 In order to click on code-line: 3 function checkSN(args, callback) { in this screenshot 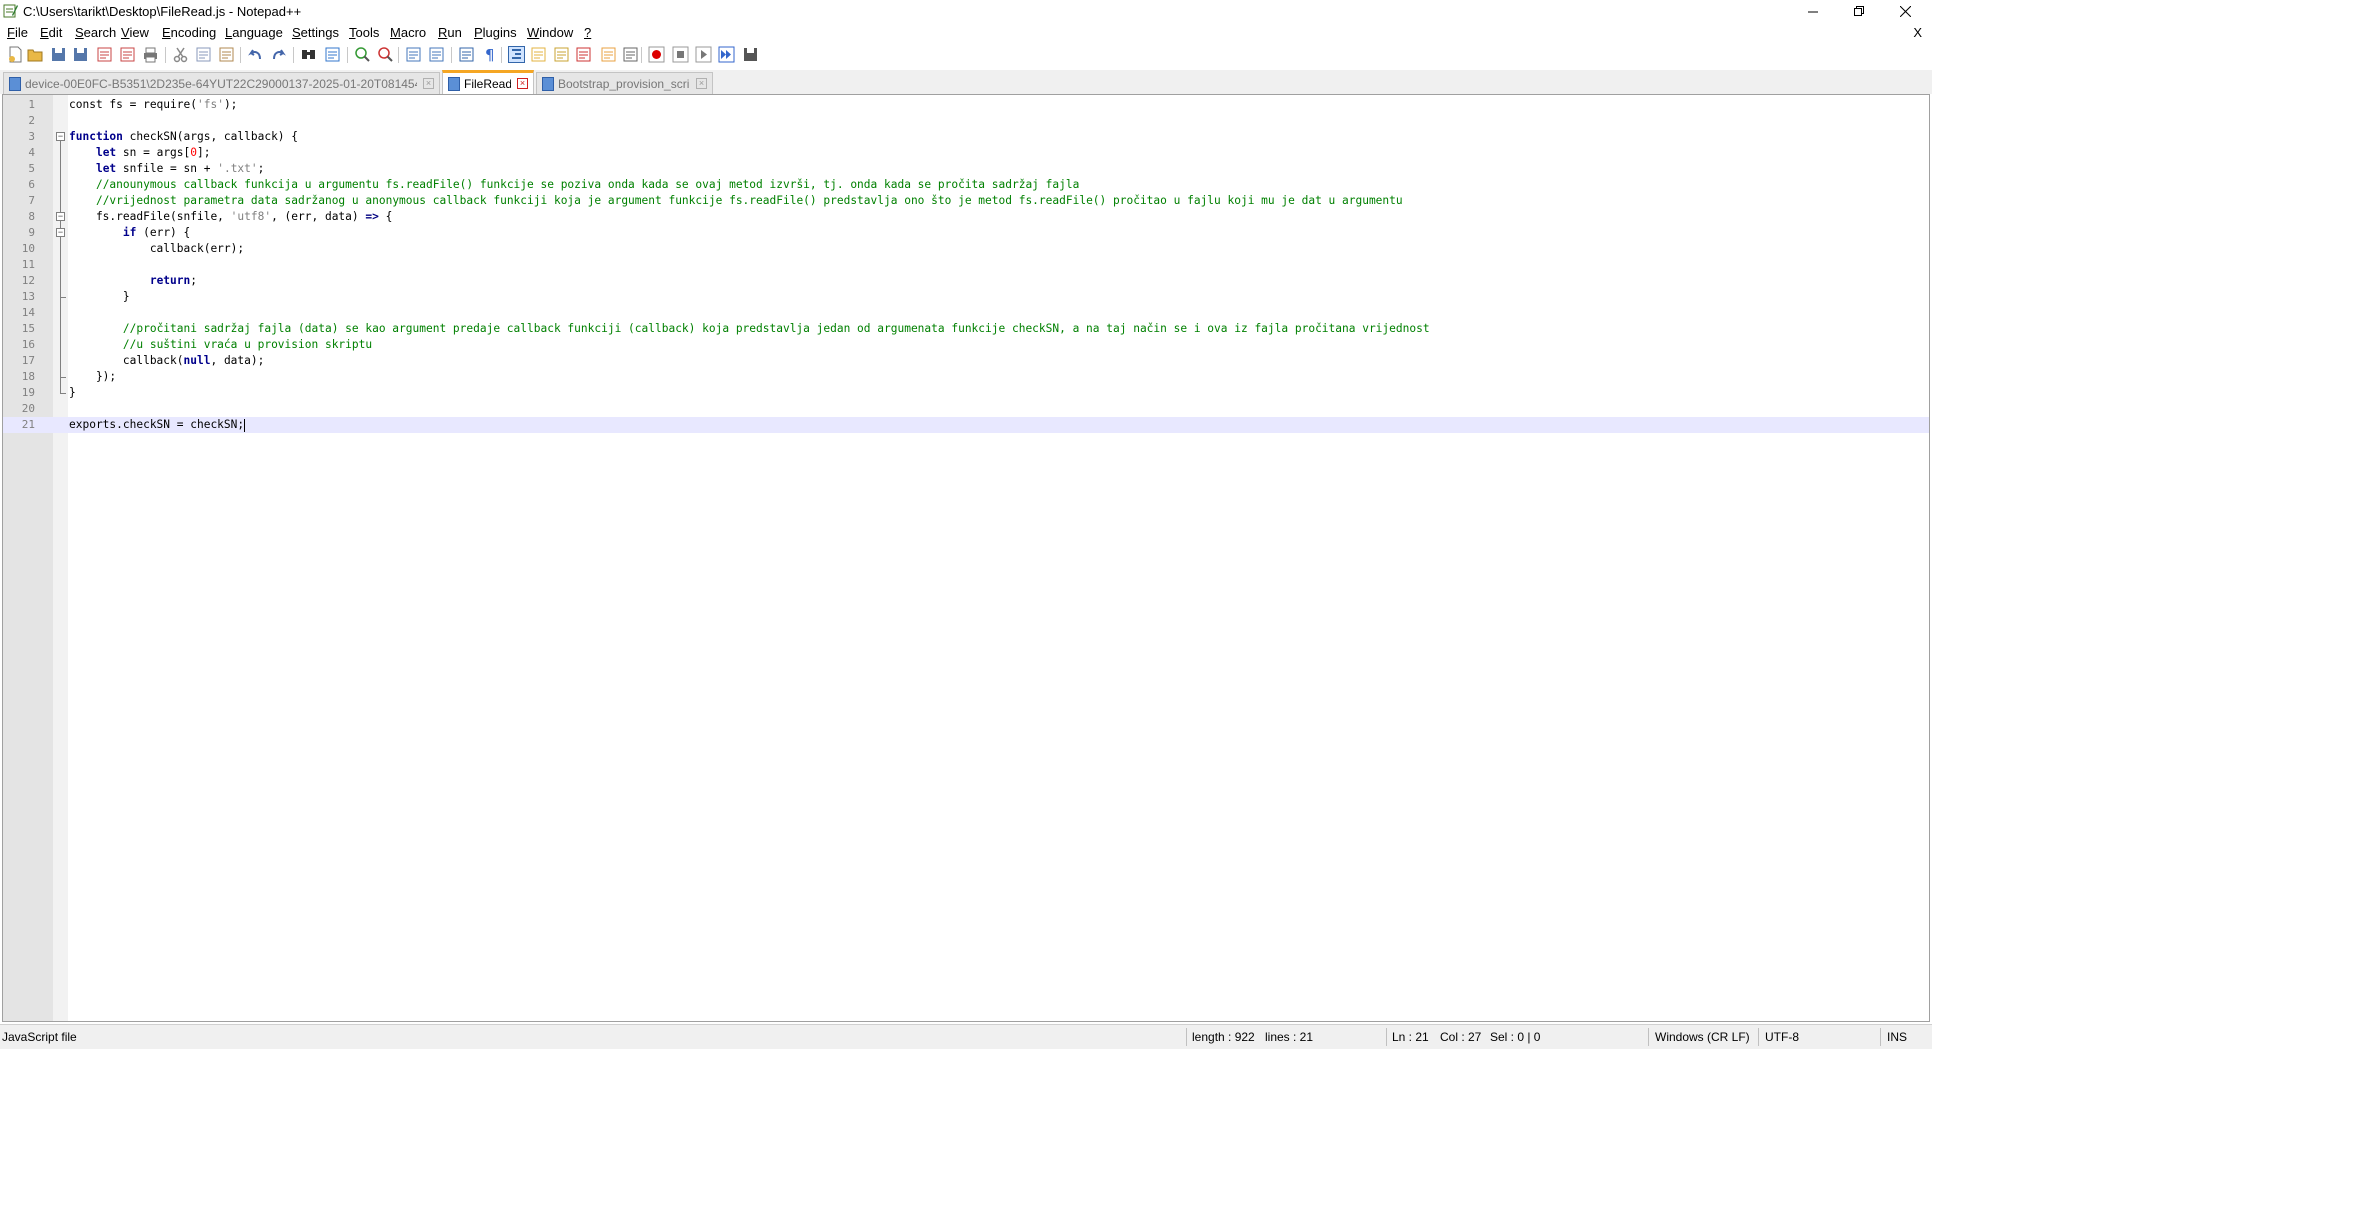, I will do `click(966, 137)`.